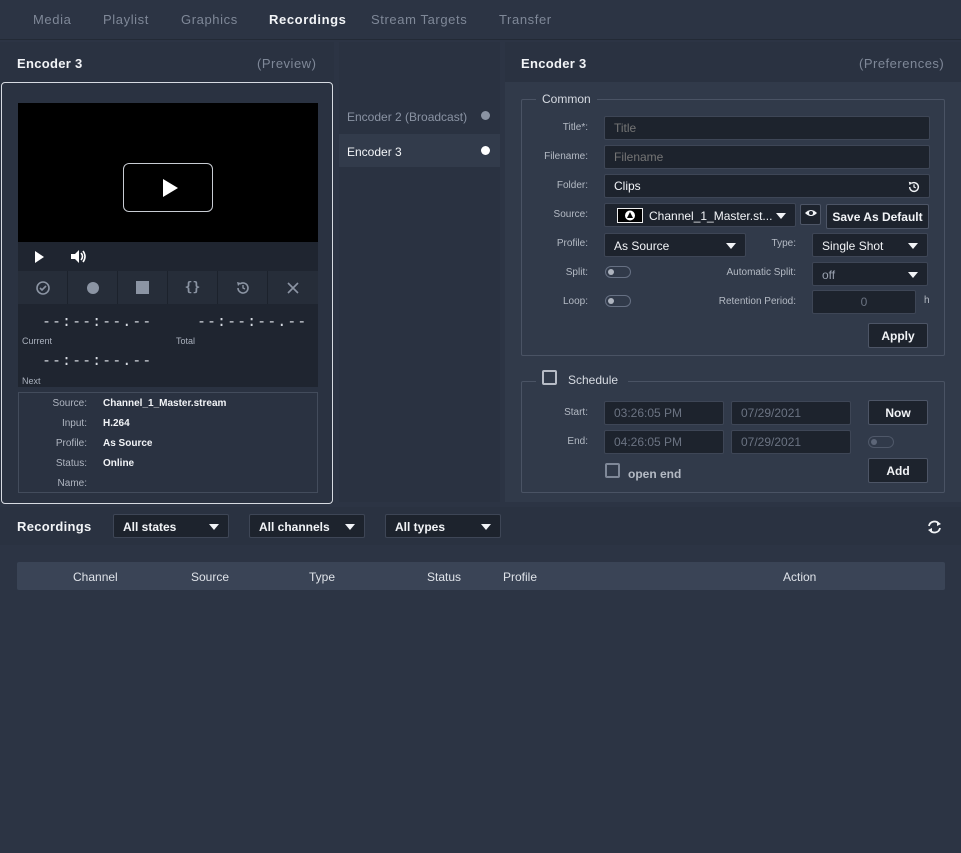 The image size is (961, 853). I want to click on big-play-button, so click(168, 187).